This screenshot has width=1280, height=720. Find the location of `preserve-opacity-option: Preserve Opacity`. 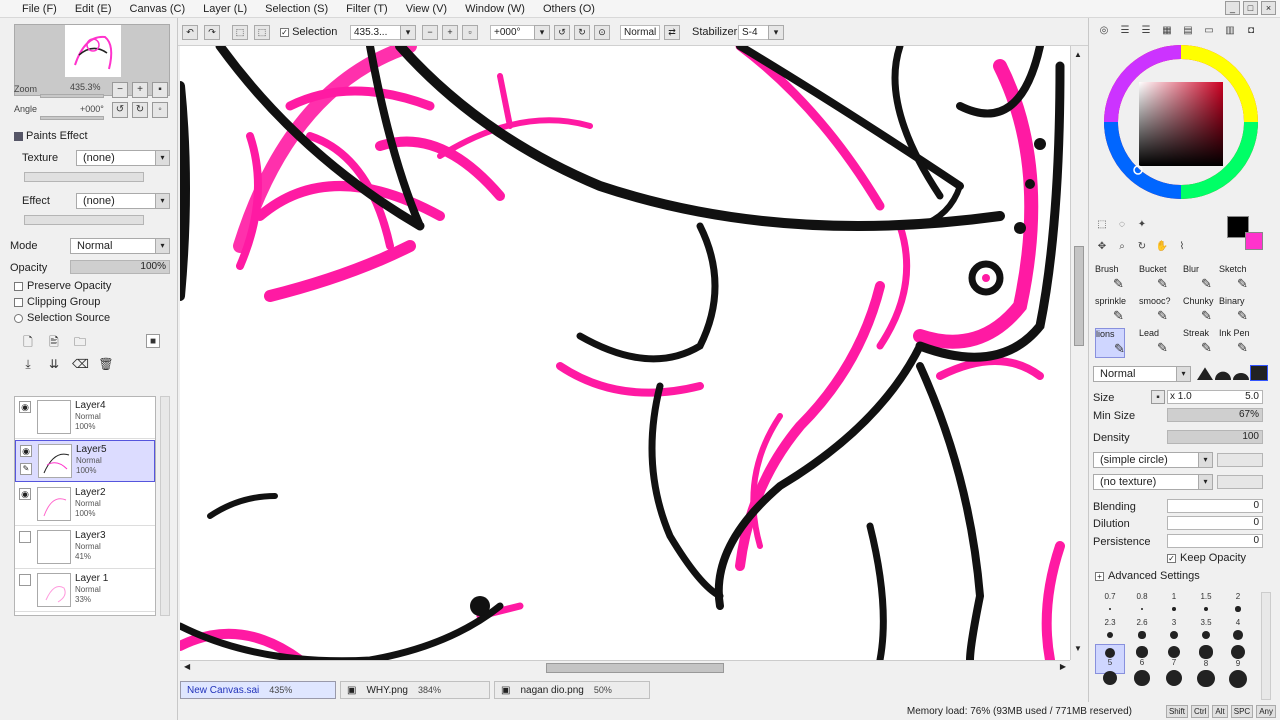

preserve-opacity-option: Preserve Opacity is located at coordinates (62, 286).